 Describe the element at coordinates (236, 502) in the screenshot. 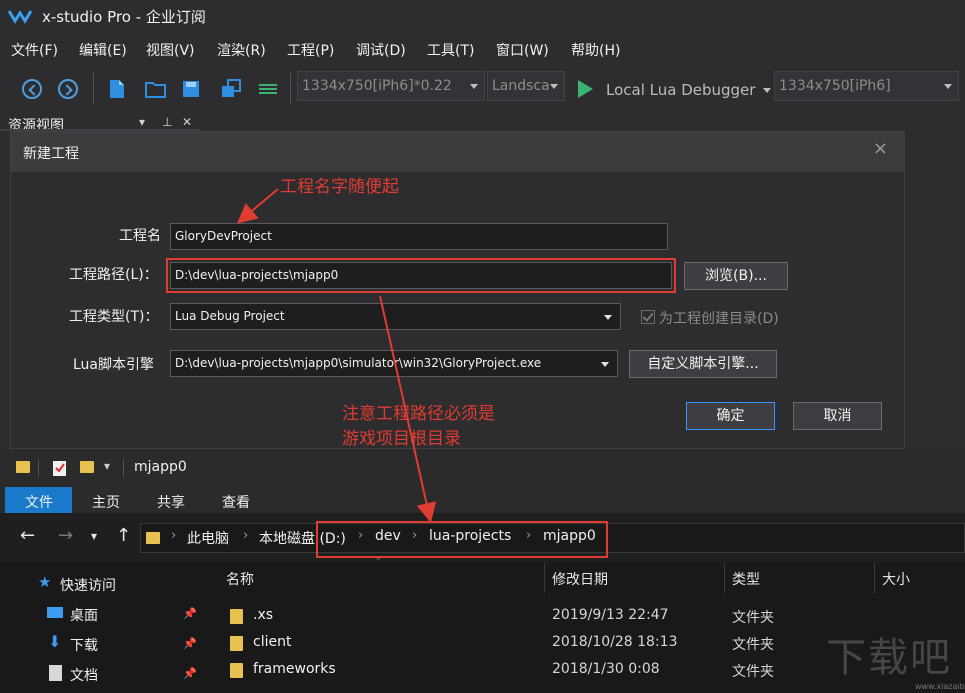

I see `ribbon-tab-view: 查看` at that location.